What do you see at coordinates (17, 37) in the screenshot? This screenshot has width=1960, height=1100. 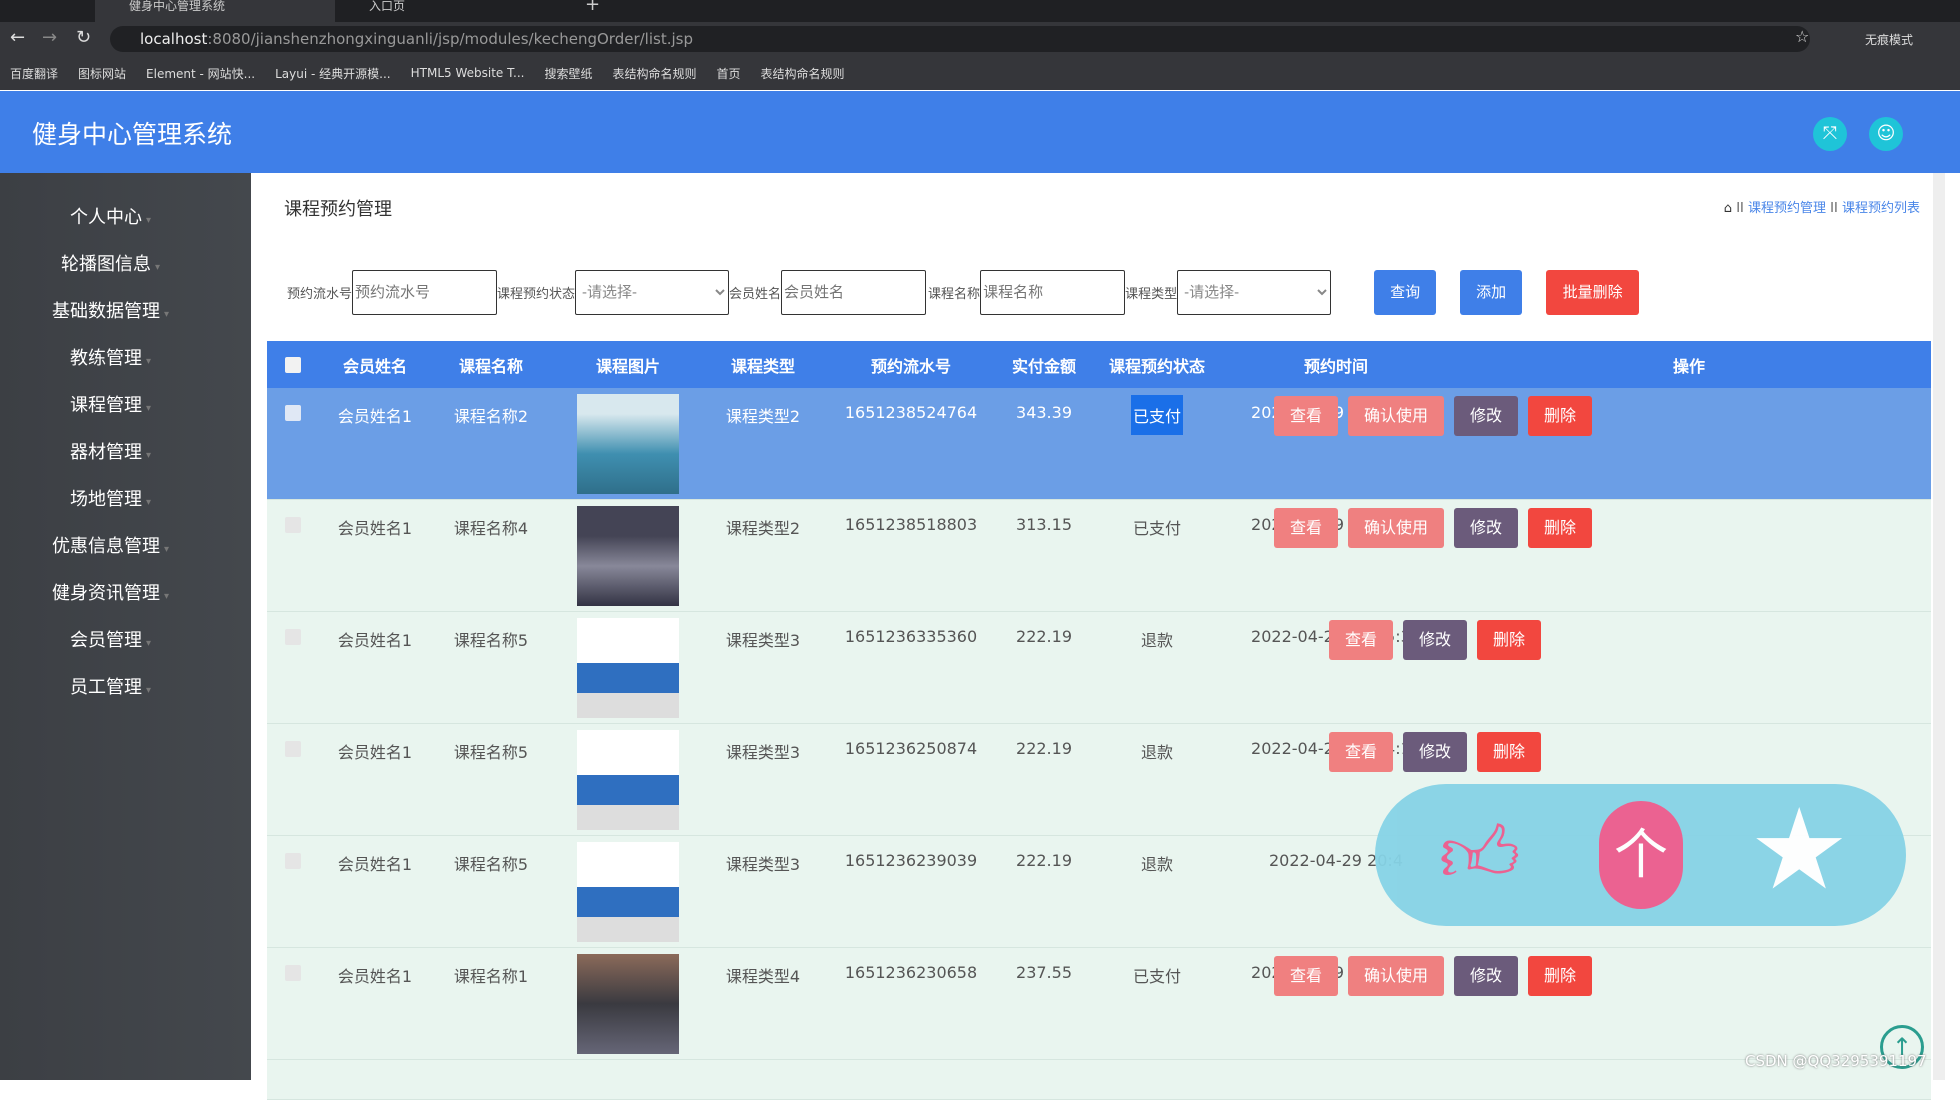 I see `back-icon: ←` at bounding box center [17, 37].